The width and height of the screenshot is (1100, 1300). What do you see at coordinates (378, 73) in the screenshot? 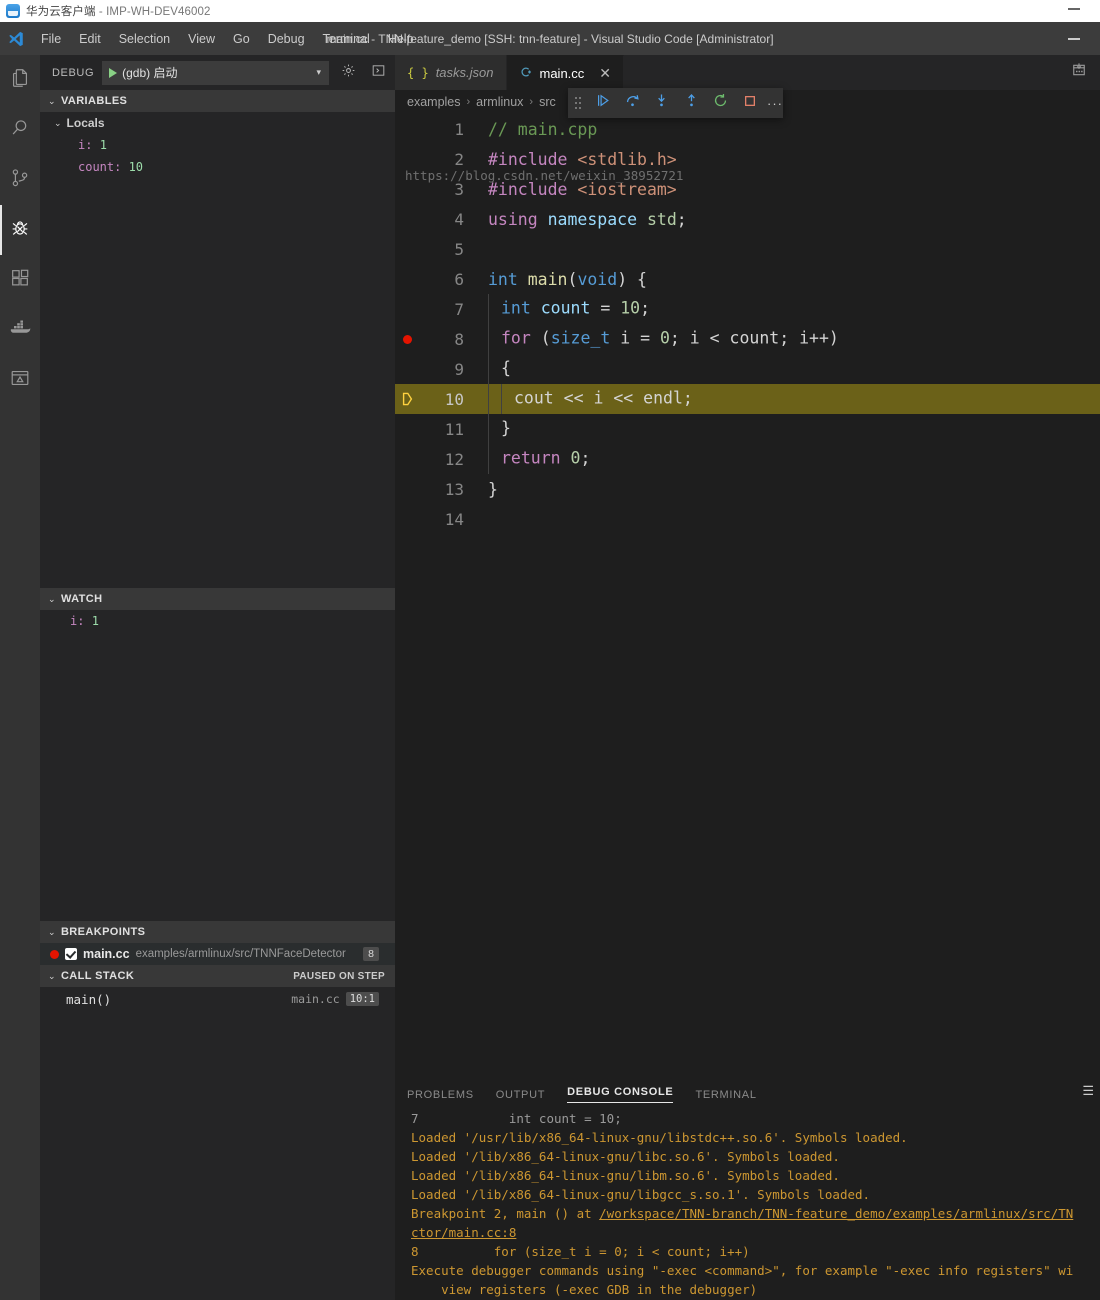
I see `open-debug-console-button` at bounding box center [378, 73].